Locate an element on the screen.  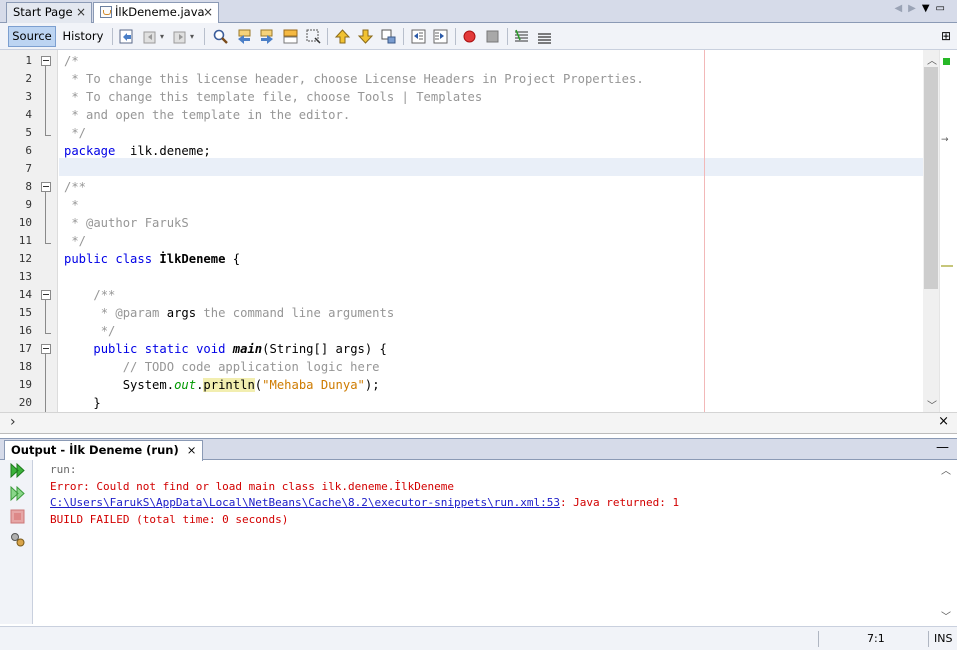
next-bookmark-icon is located at coordinates (365, 36).